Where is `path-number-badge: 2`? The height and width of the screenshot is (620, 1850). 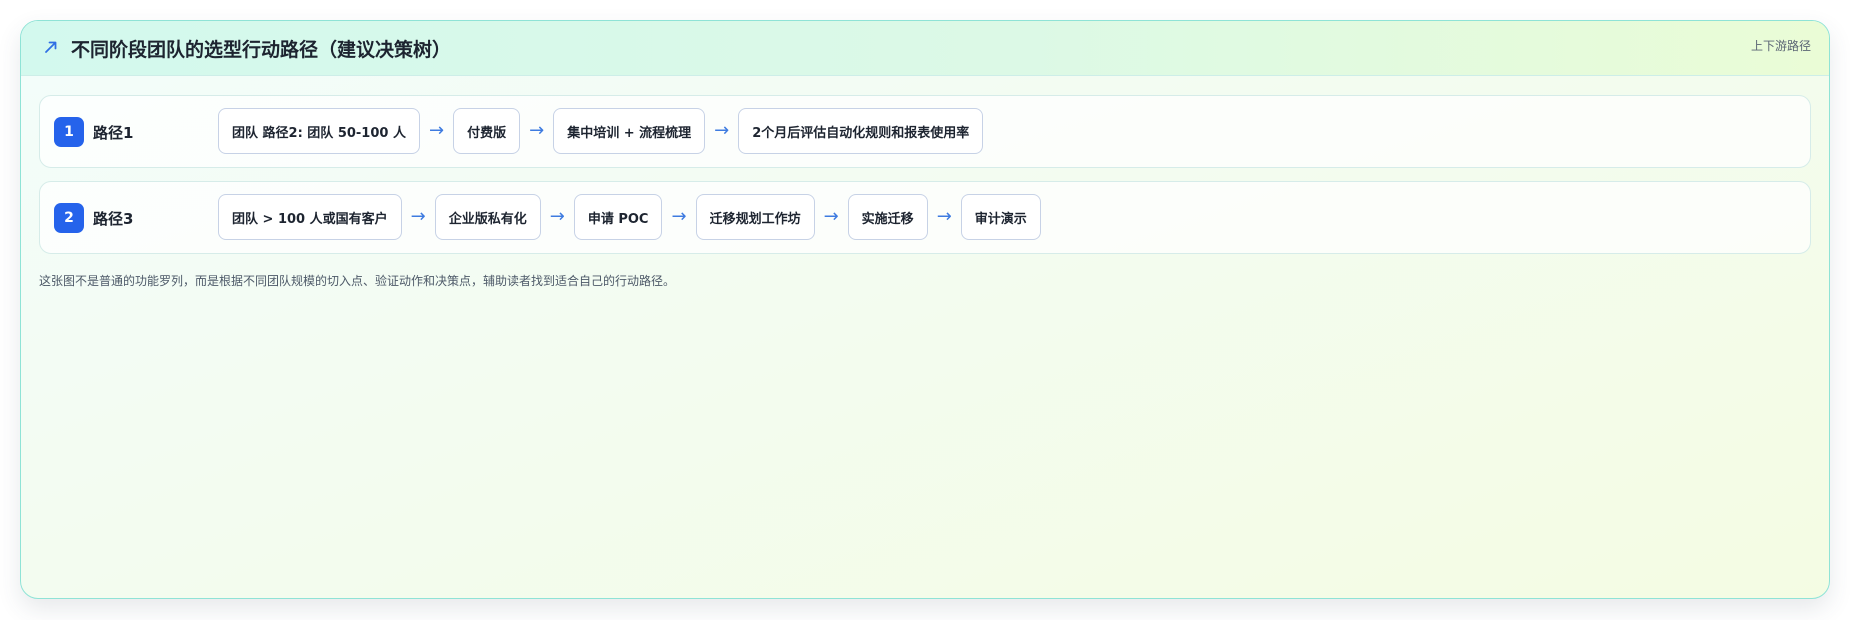
path-number-badge: 2 is located at coordinates (69, 218).